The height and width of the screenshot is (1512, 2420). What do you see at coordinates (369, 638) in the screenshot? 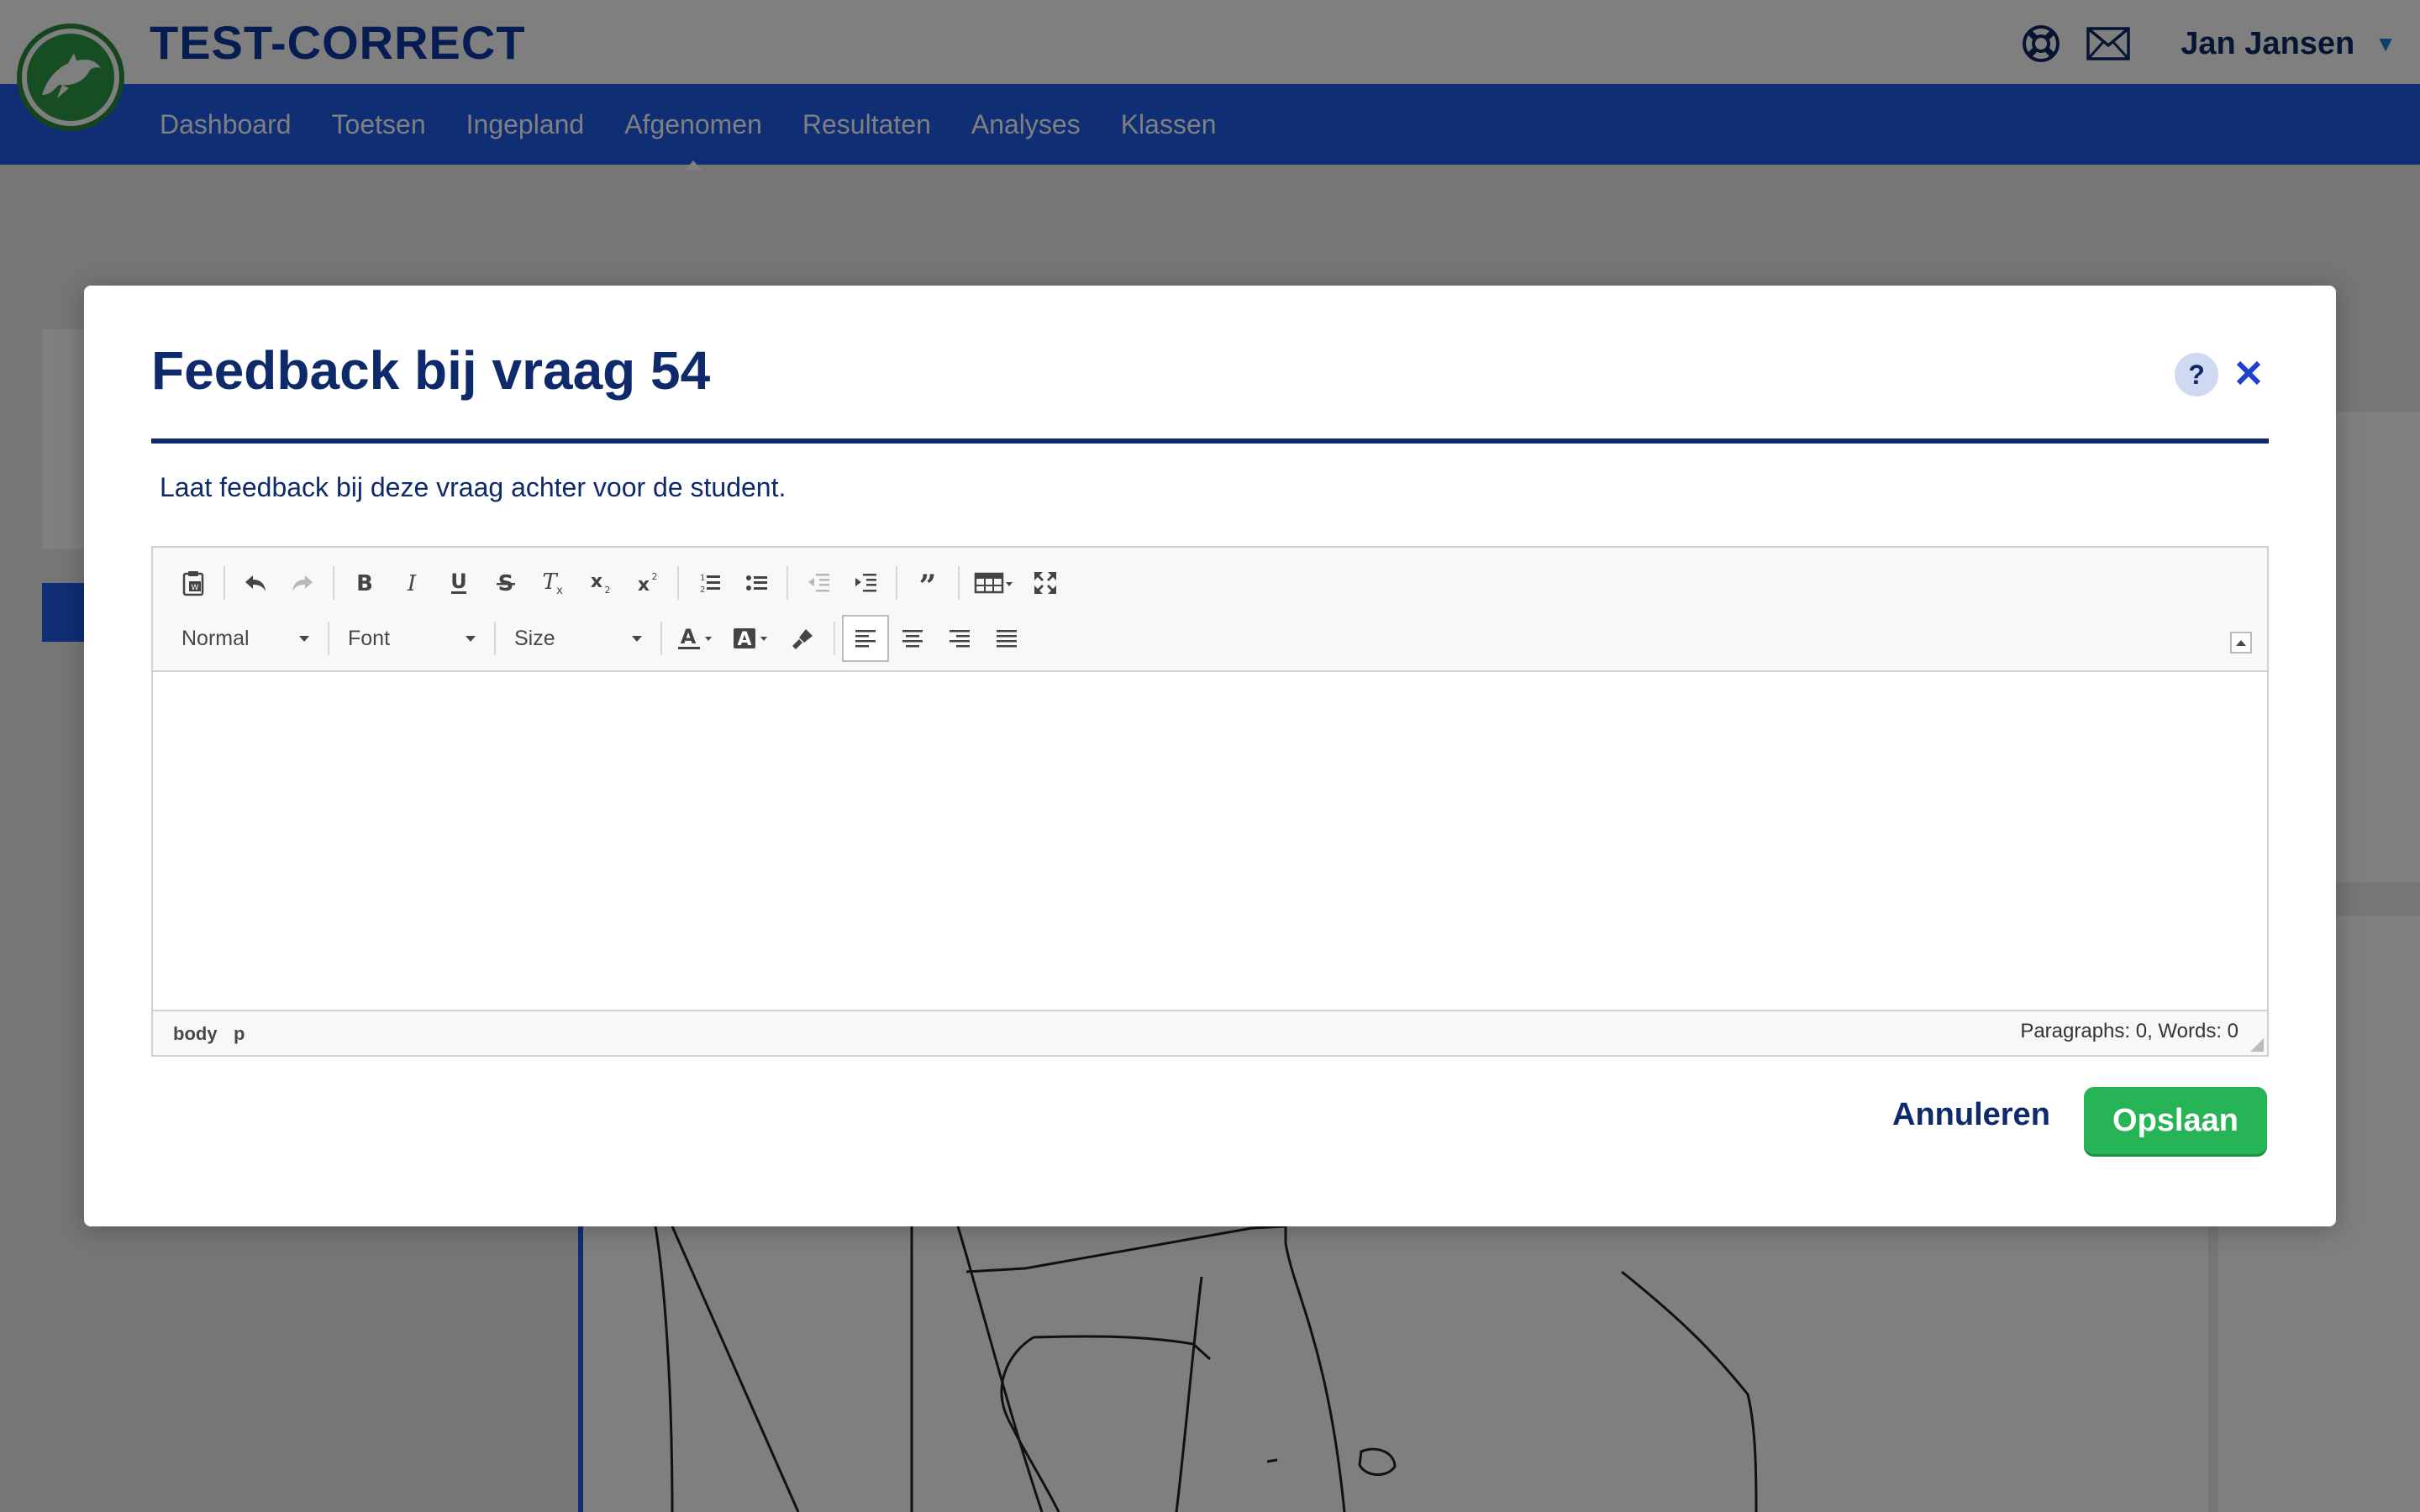
I see `font-select-value: Font` at bounding box center [369, 638].